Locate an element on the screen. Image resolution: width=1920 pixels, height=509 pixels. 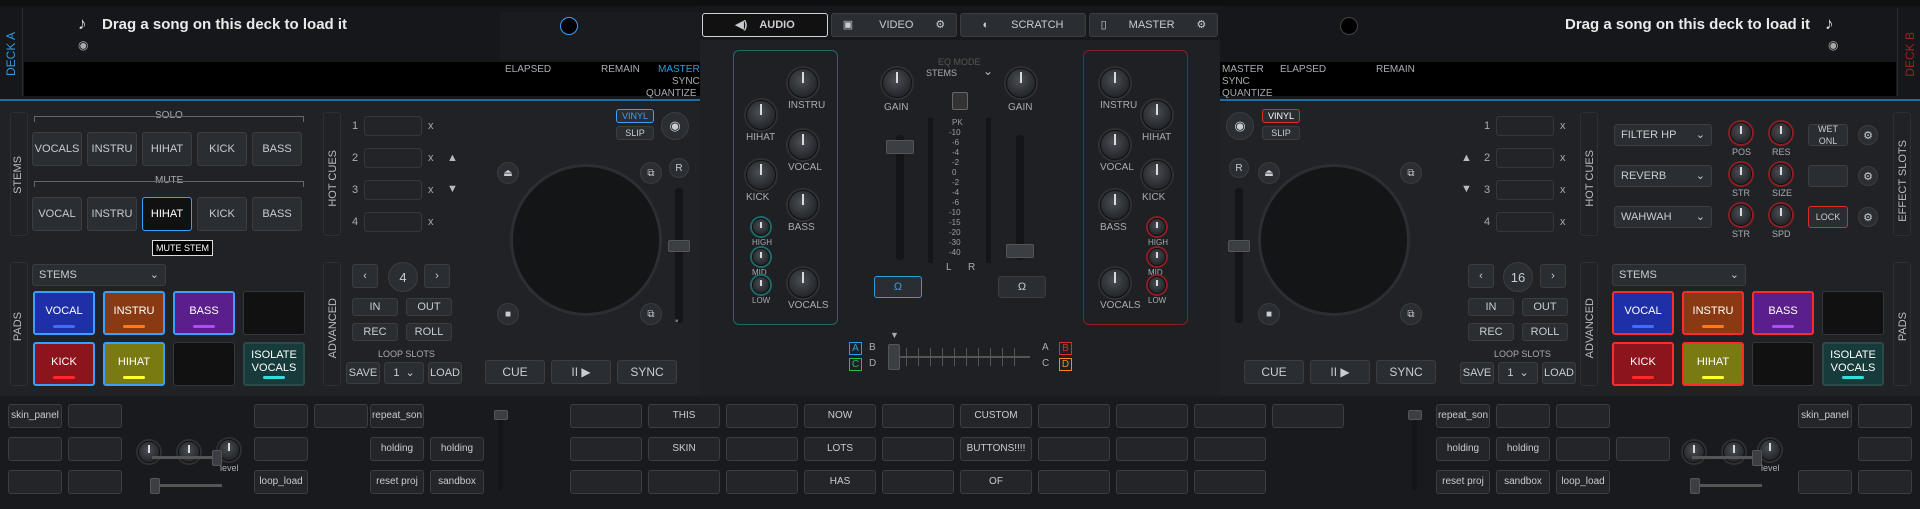
eject-icon: ⏏ is located at coordinates (1269, 173).